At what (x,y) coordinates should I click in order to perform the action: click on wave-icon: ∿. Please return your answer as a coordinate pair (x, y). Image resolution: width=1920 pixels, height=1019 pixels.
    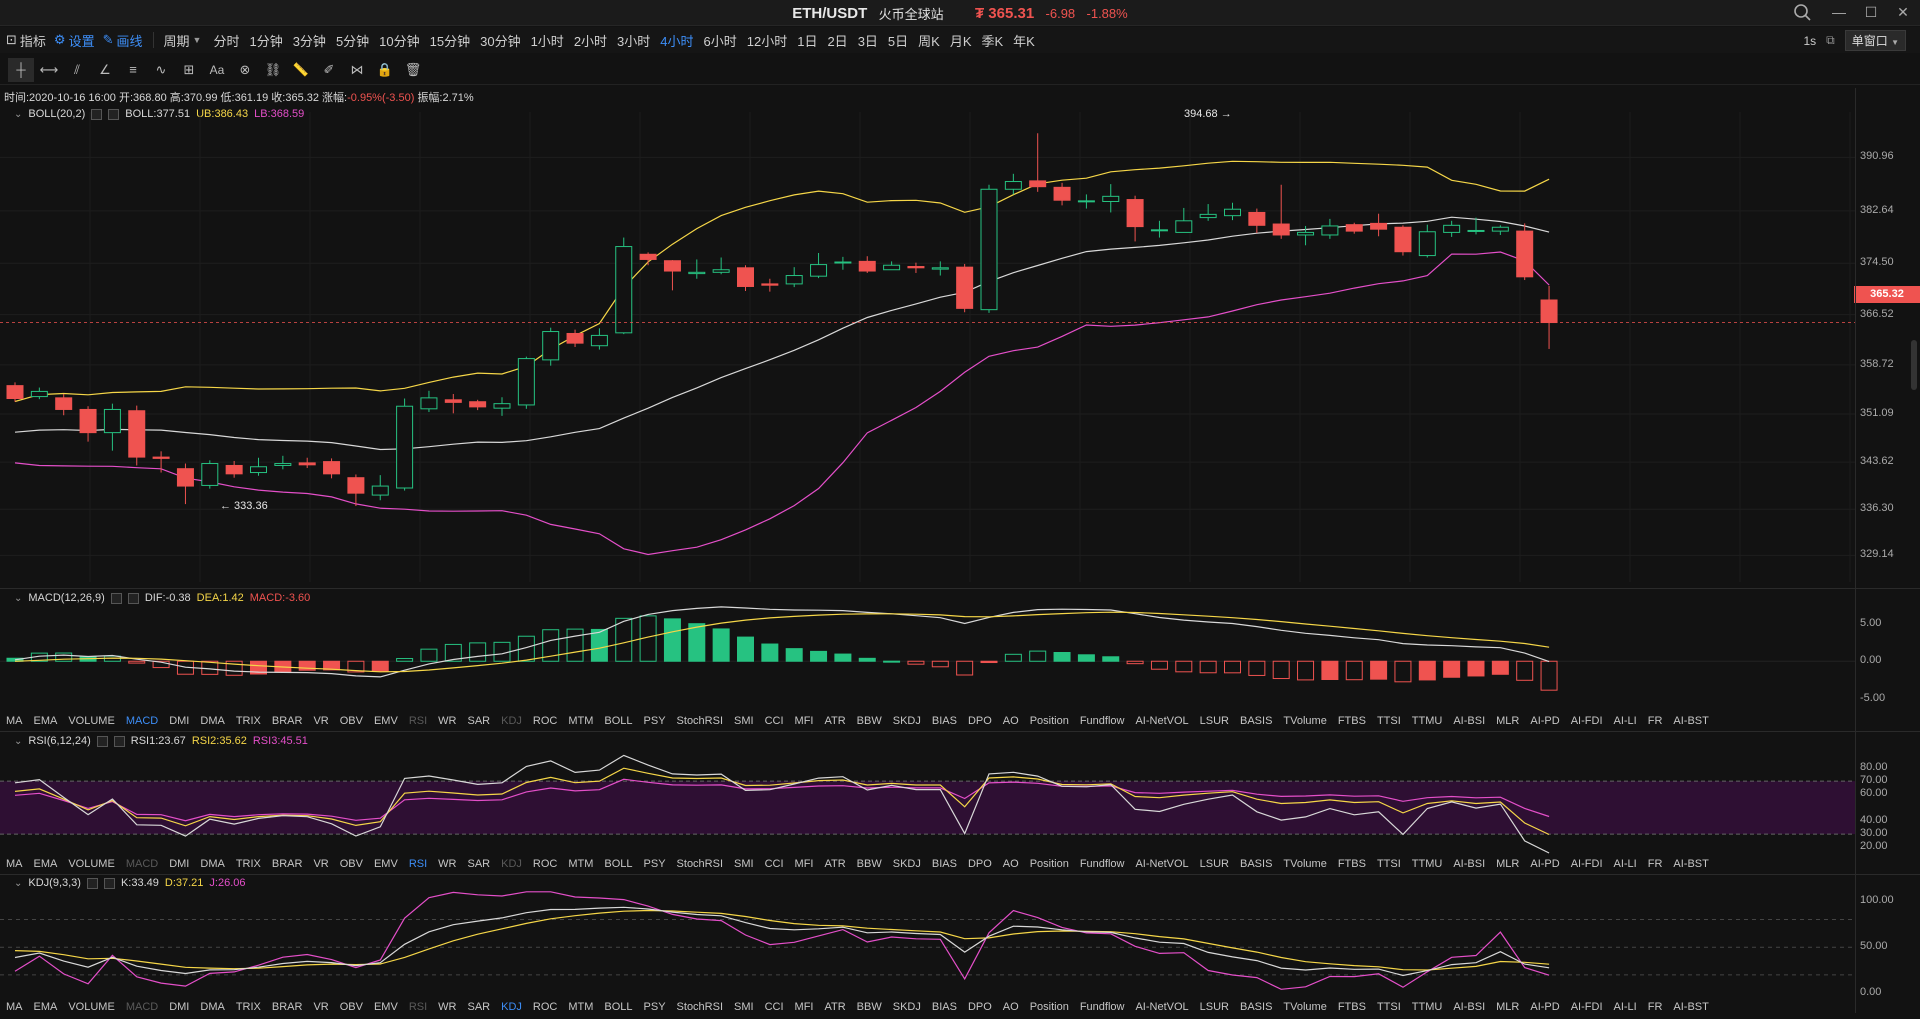
    Looking at the image, I should click on (161, 70).